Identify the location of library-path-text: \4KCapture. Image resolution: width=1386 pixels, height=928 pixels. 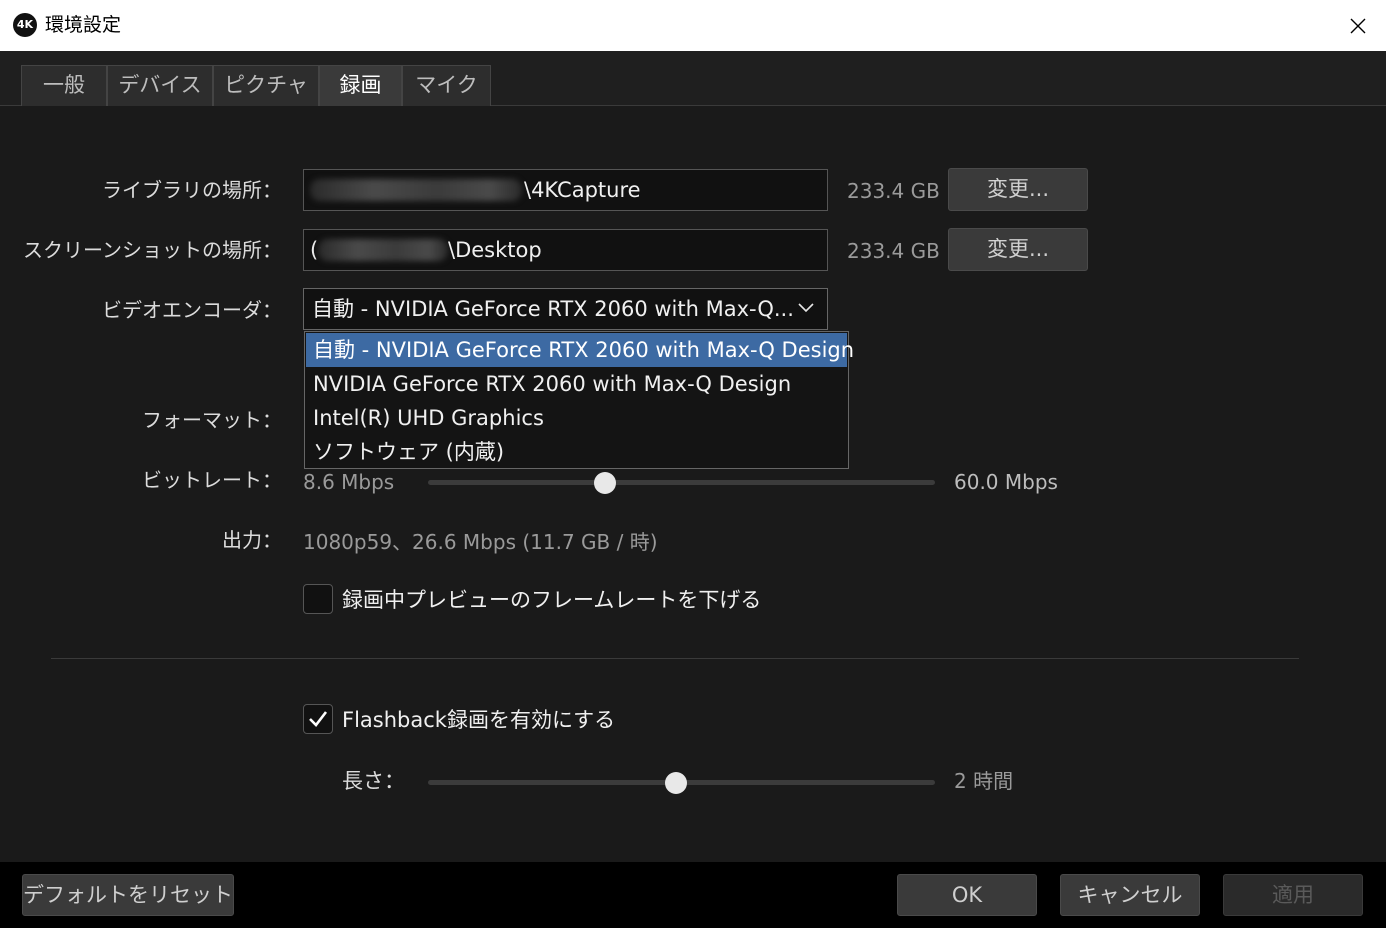
(582, 190).